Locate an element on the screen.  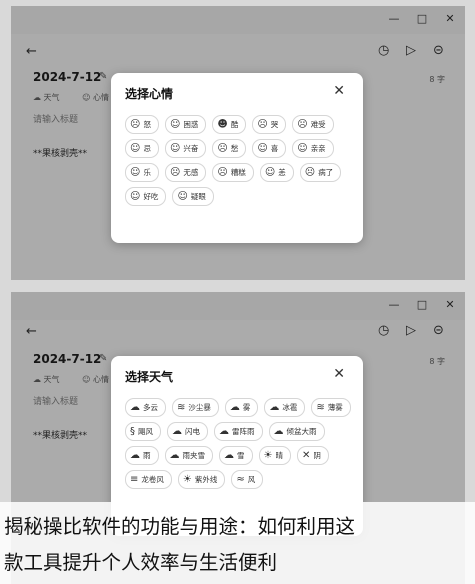
weather-option: ≈ 风 is located at coordinates (247, 479).